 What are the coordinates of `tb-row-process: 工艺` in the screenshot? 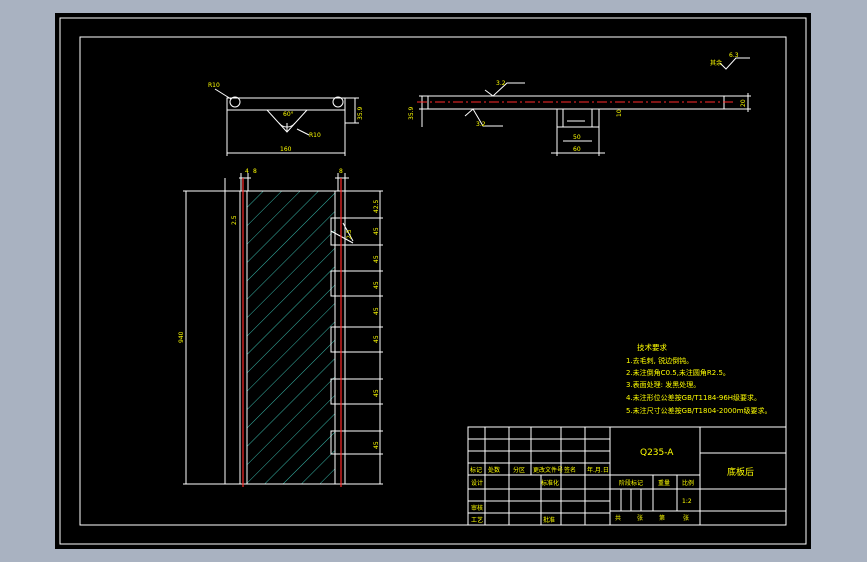 It's located at (477, 520).